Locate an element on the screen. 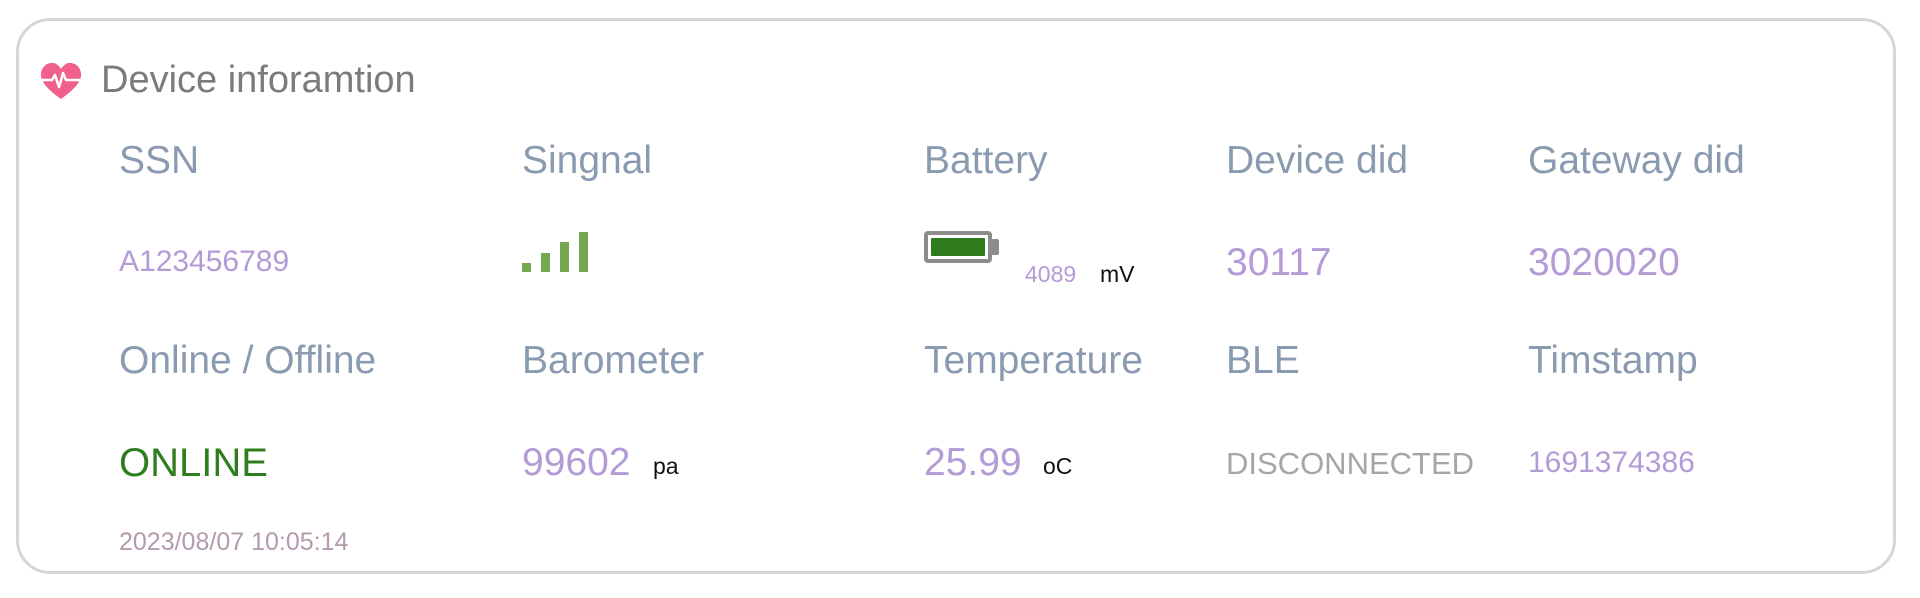 The width and height of the screenshot is (1920, 598). online-offline-label: Online / Offline is located at coordinates (248, 360).